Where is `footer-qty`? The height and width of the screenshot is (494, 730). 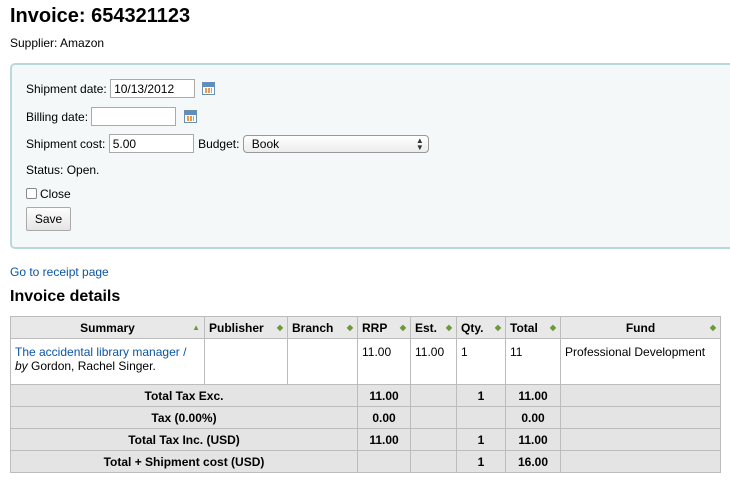 footer-qty is located at coordinates (481, 417).